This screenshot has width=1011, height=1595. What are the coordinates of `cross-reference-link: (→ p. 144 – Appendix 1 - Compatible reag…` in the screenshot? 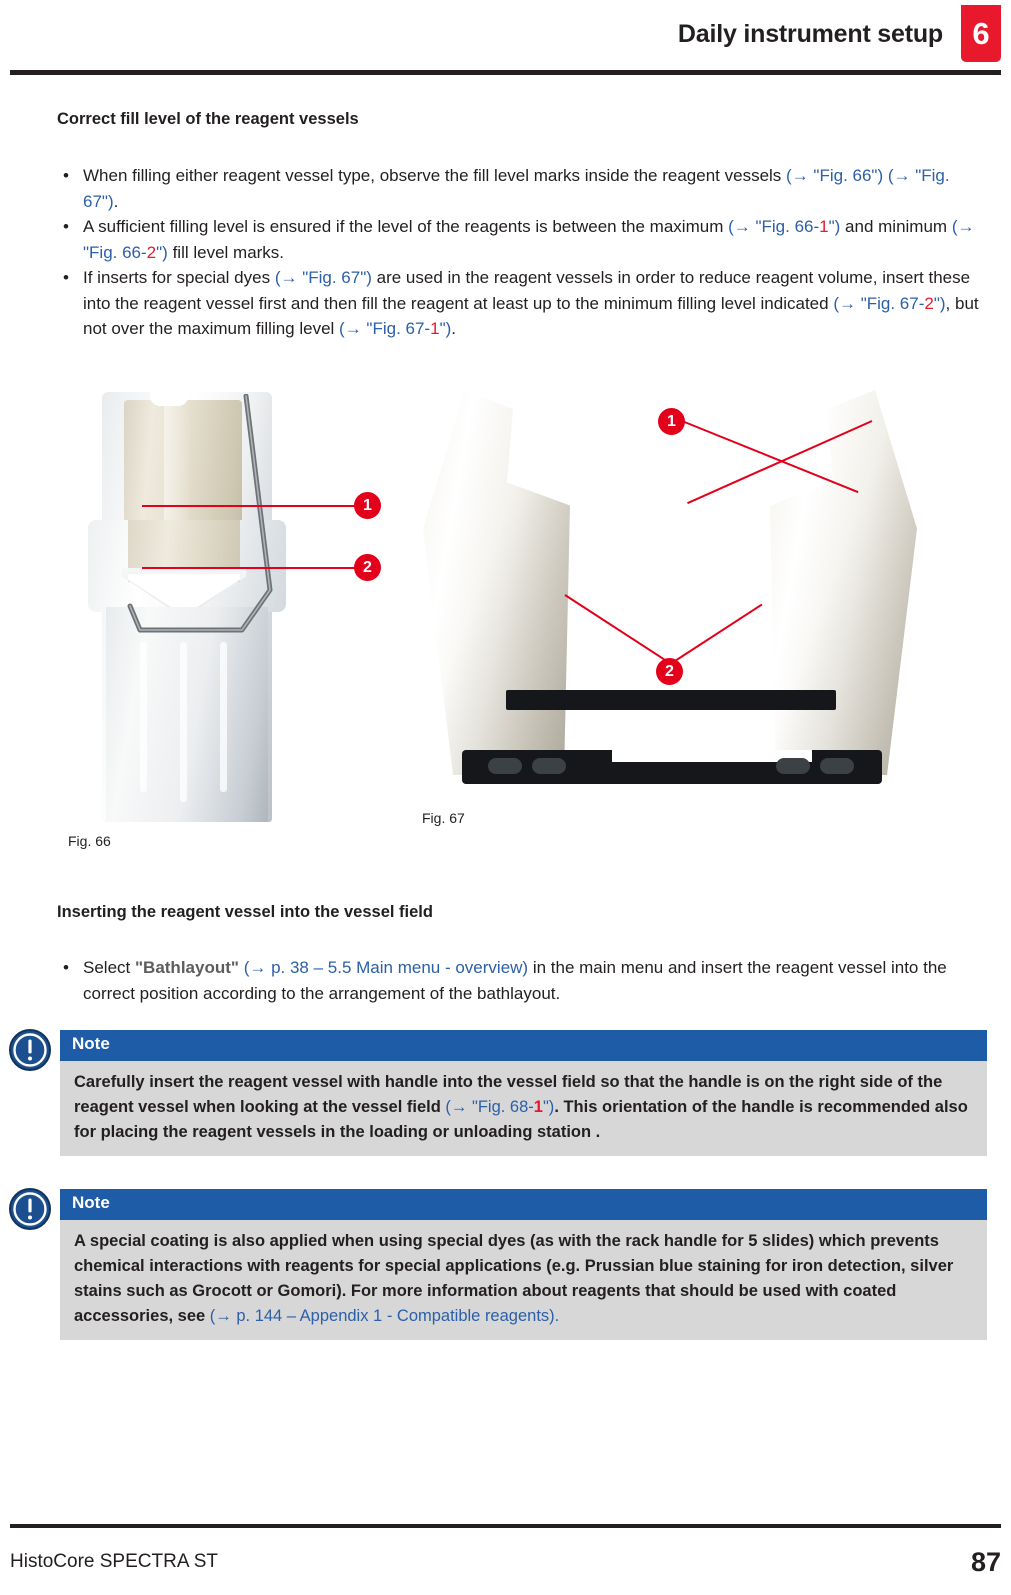 It's located at (384, 1316).